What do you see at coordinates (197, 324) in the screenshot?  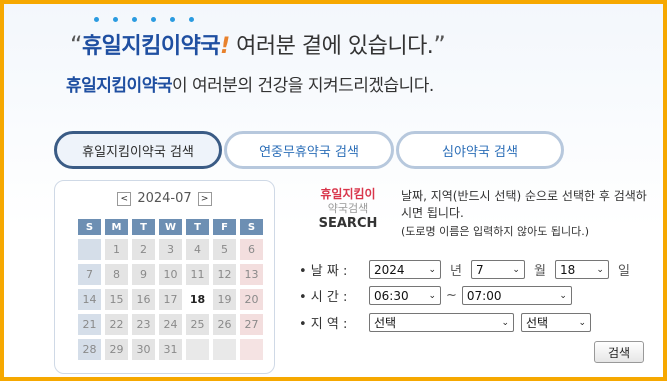 I see `calendar-day: 25` at bounding box center [197, 324].